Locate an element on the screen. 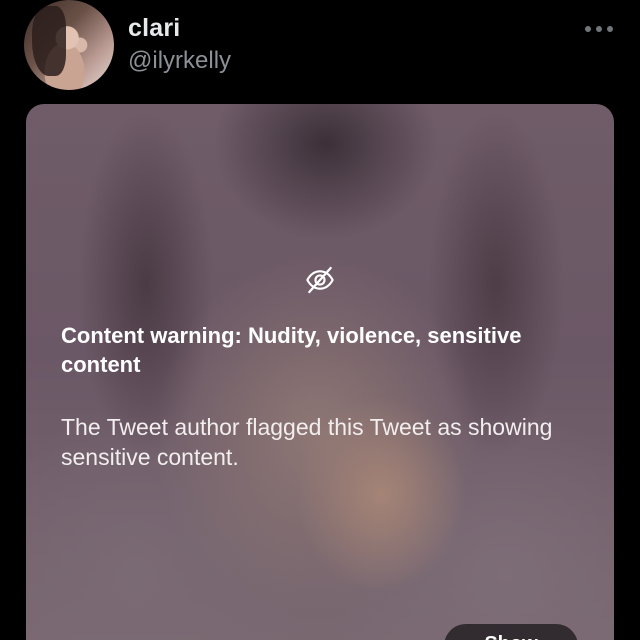 This screenshot has width=640, height=640. avatar is located at coordinates (69, 45).